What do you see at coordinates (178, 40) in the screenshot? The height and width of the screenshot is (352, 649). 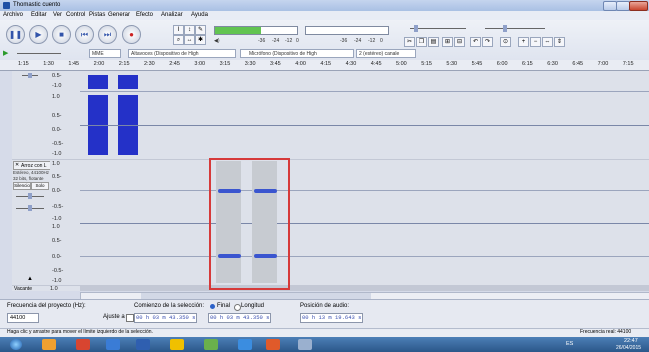 I see `zoom-tool-icon: ⌕` at bounding box center [178, 40].